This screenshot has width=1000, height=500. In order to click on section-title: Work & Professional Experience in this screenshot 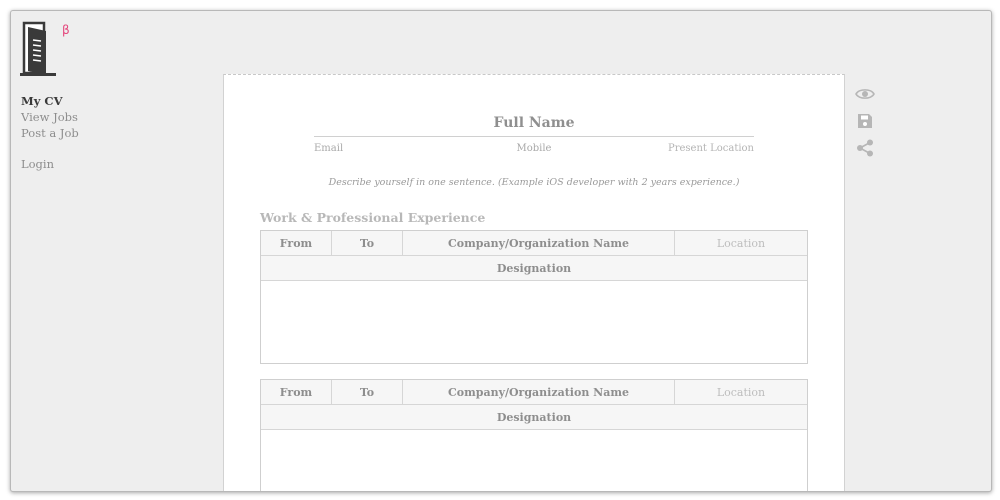, I will do `click(373, 217)`.